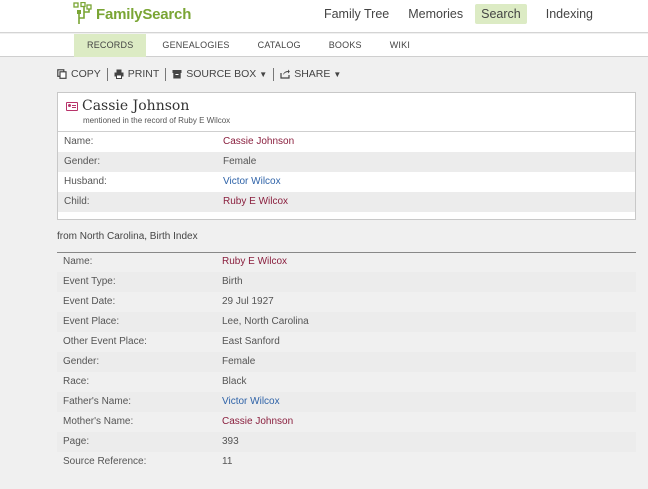  What do you see at coordinates (346, 442) in the screenshot?
I see `record-row: Page: 393` at bounding box center [346, 442].